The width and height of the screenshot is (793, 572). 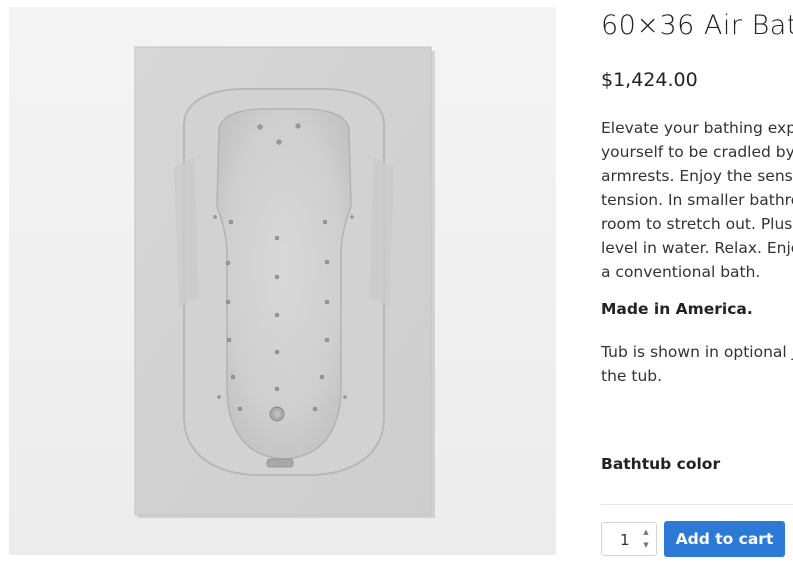 What do you see at coordinates (697, 152) in the screenshot?
I see `description-line: yourself to be cradled by t` at bounding box center [697, 152].